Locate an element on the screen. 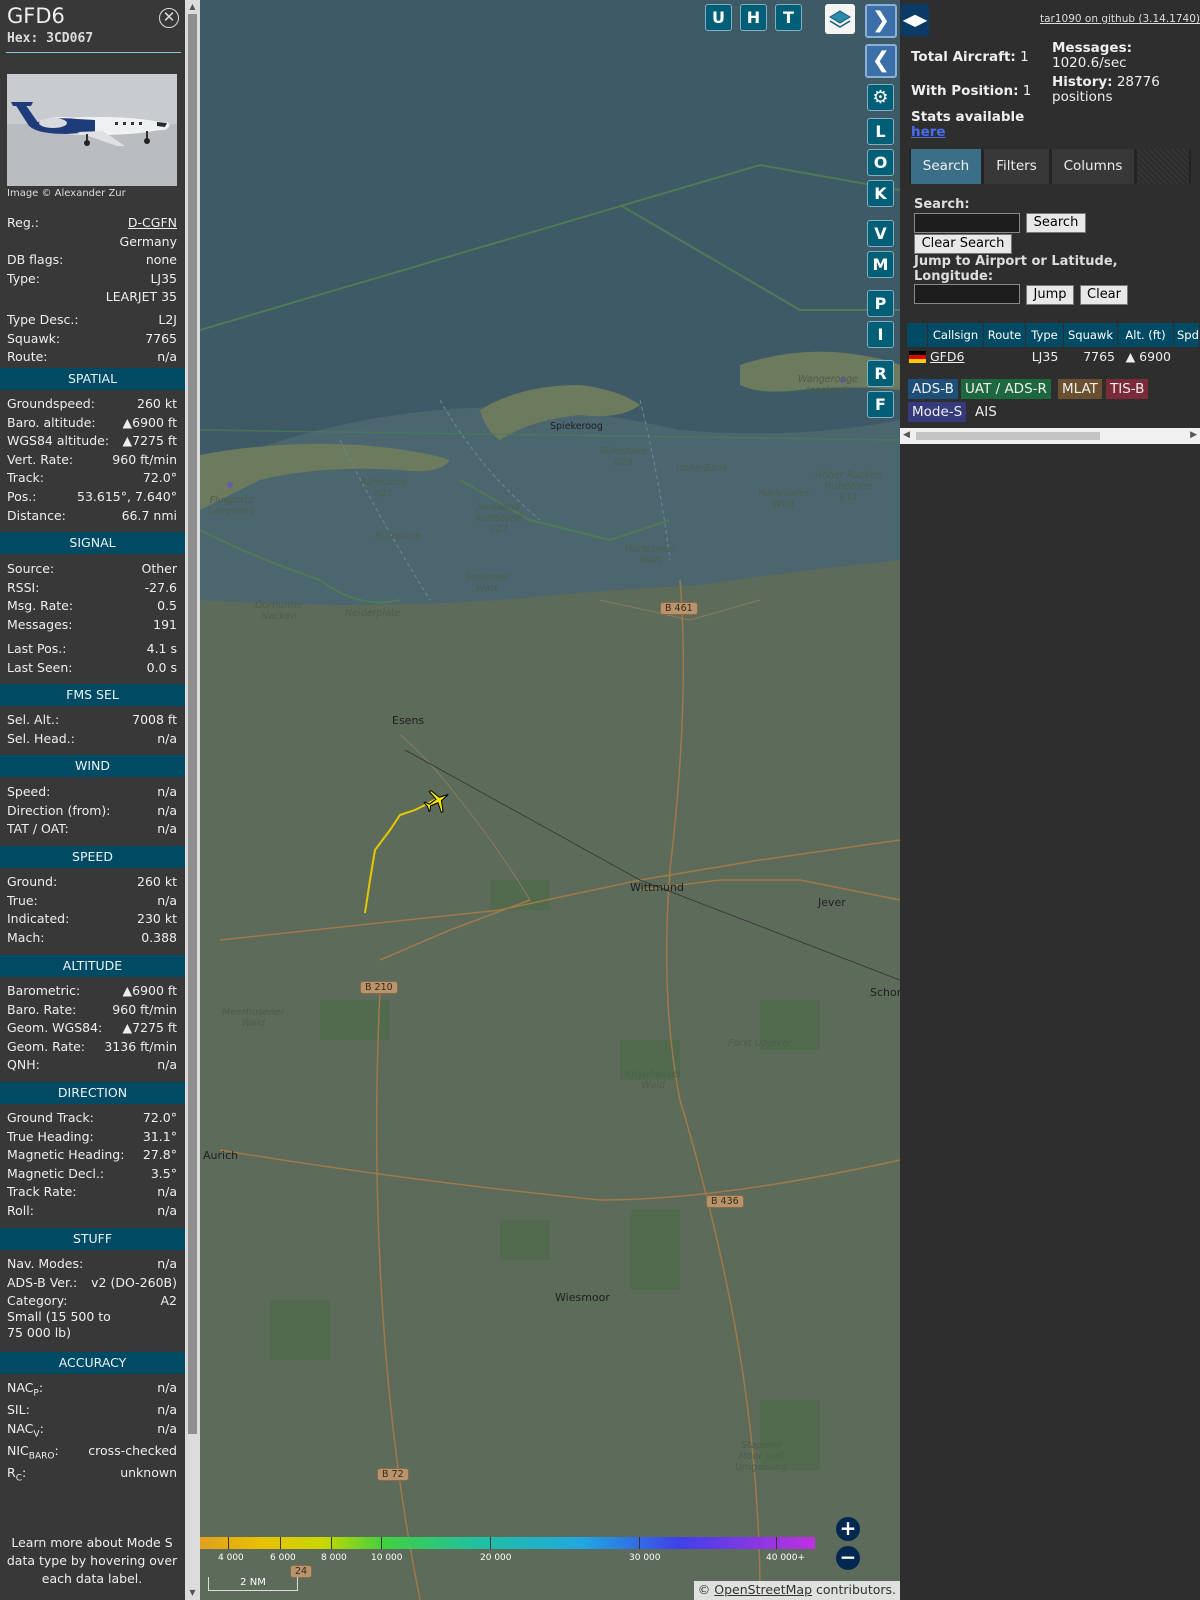 This screenshot has width=1200, height=1600. field-label: Vert. Rate: is located at coordinates (40, 459).